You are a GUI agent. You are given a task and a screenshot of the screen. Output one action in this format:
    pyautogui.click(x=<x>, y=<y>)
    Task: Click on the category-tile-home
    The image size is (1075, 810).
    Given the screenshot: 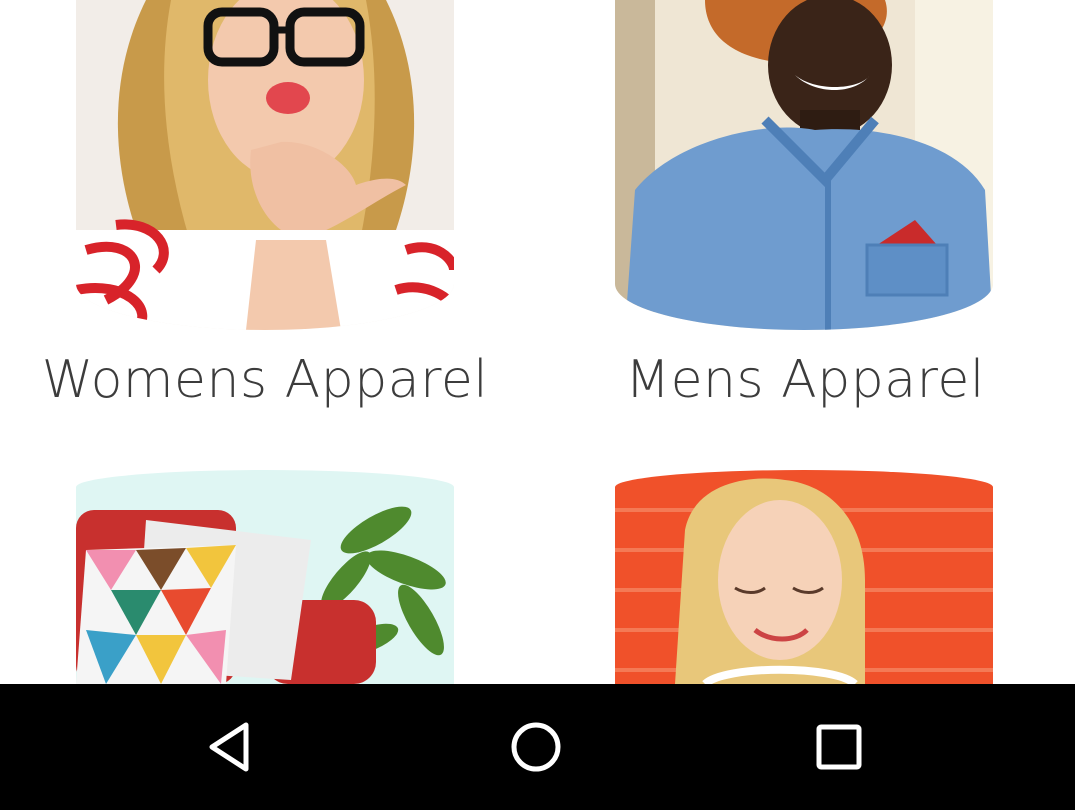 What is the action you would take?
    pyautogui.click(x=268, y=577)
    